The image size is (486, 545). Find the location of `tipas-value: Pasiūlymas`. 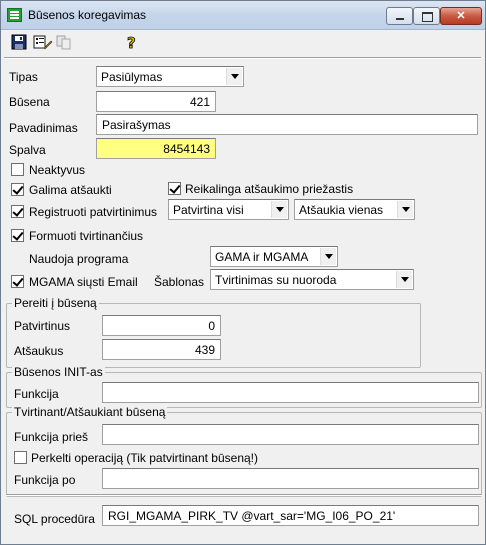

tipas-value: Pasiūlymas is located at coordinates (132, 77).